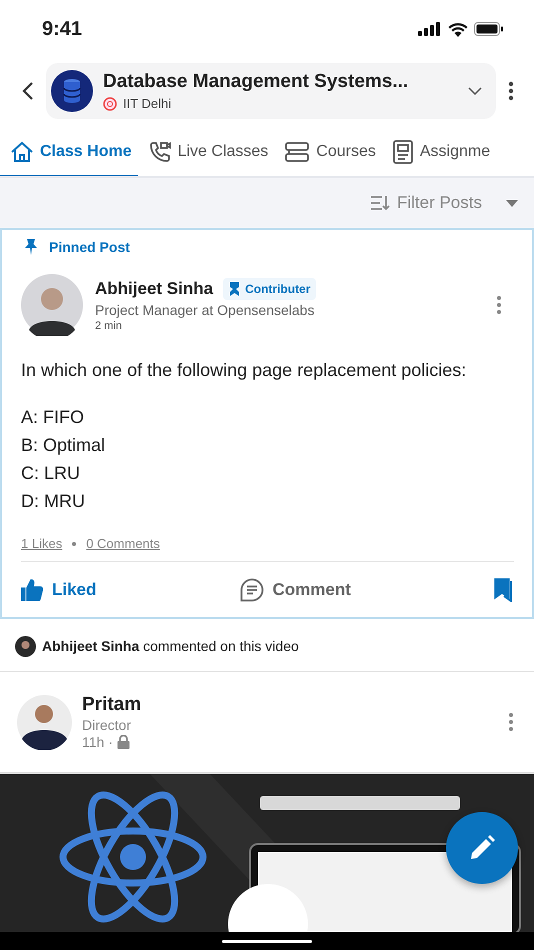  I want to click on post-time: 2 min, so click(109, 326).